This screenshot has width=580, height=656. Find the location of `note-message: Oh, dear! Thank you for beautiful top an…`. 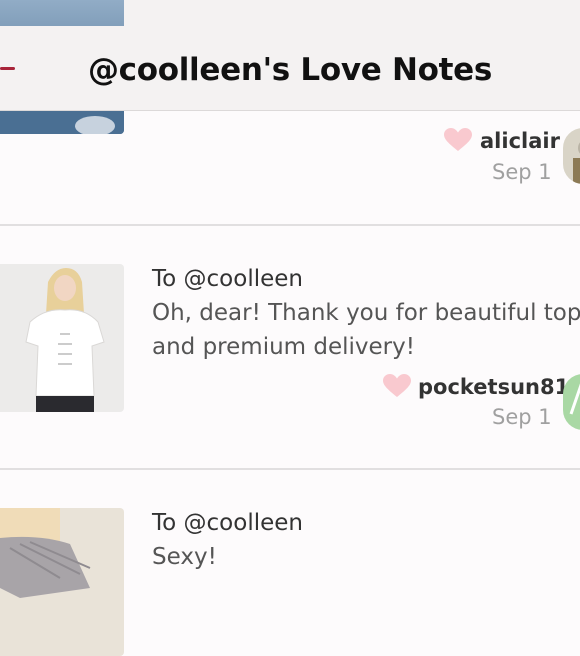

note-message: Oh, dear! Thank you for beautiful top an… is located at coordinates (366, 330).